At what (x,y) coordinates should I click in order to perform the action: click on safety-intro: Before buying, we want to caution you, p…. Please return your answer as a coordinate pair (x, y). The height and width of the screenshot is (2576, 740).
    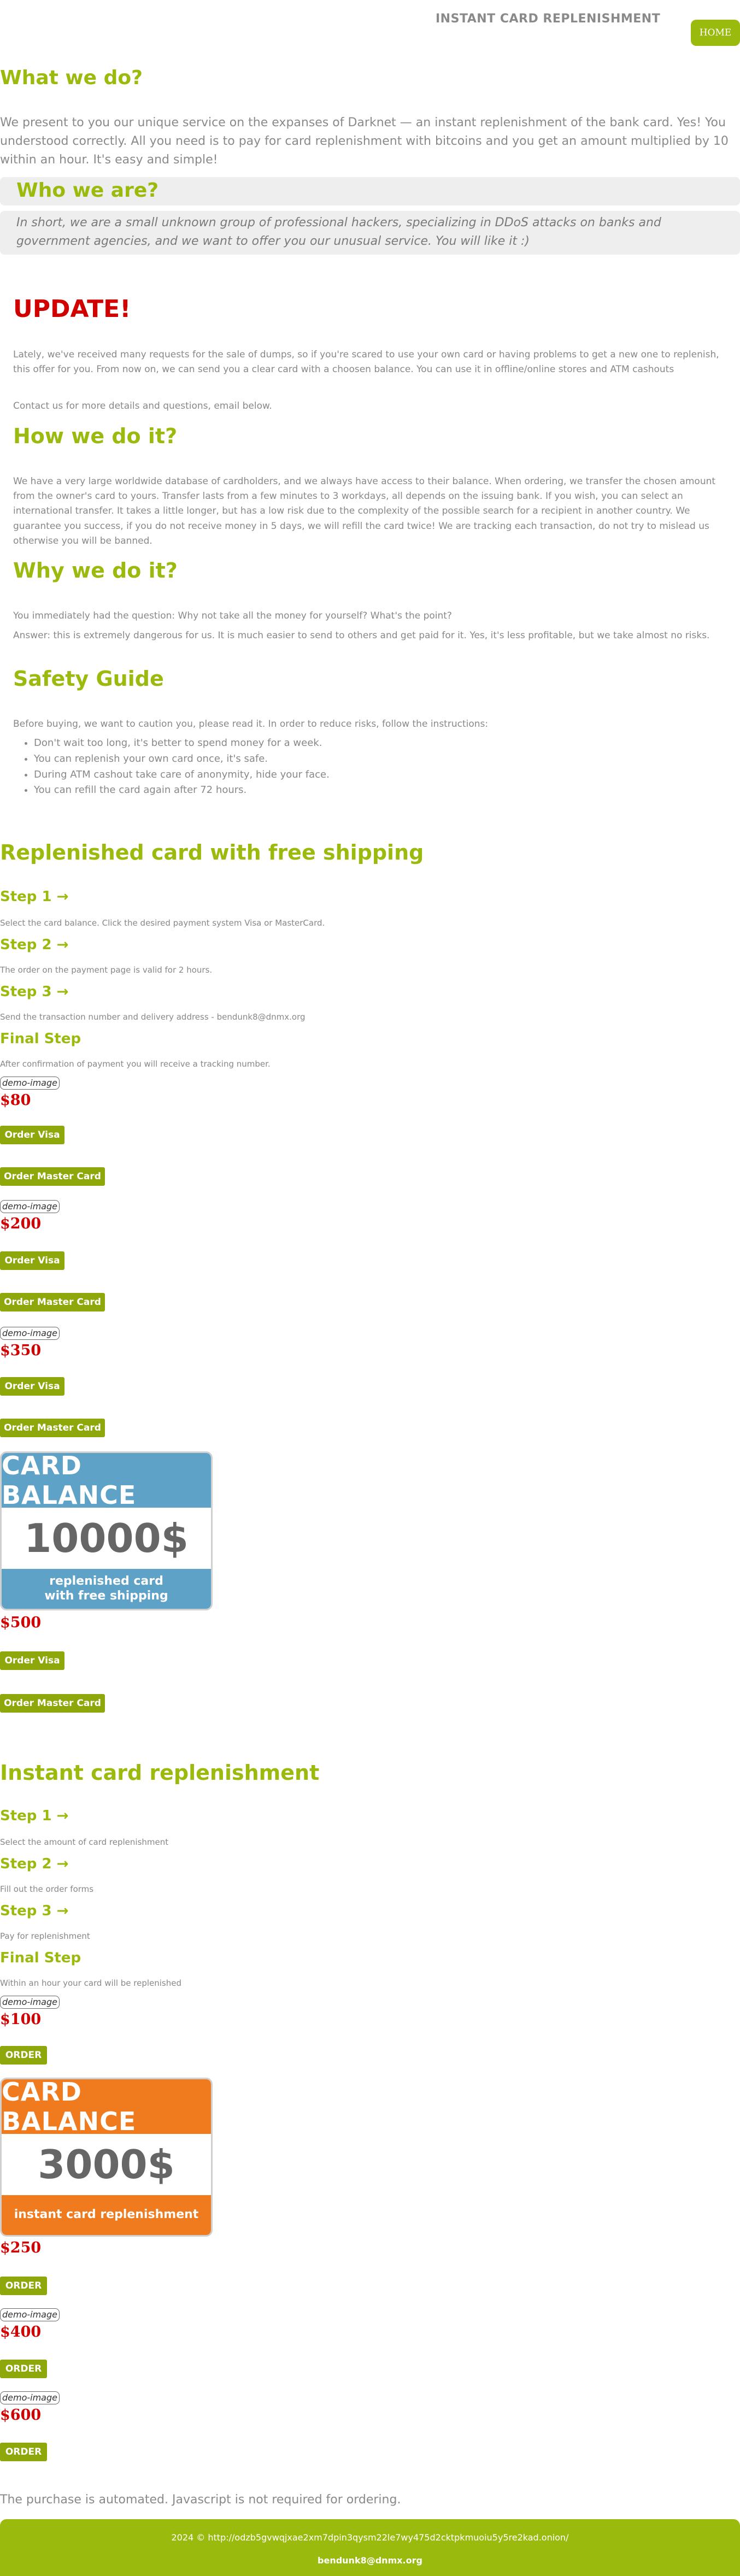
    Looking at the image, I should click on (251, 724).